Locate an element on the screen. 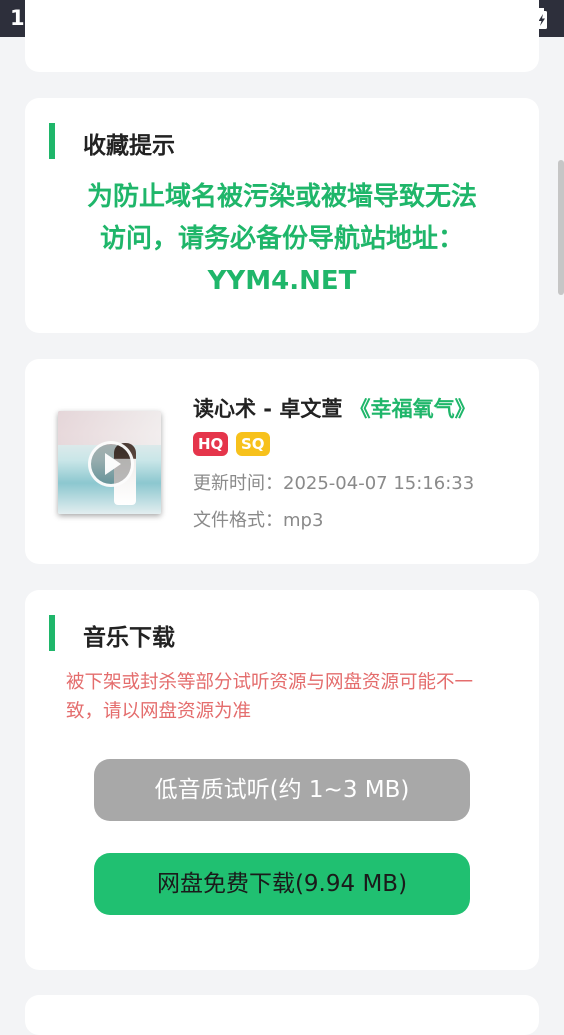 The width and height of the screenshot is (564, 1035). play-icon is located at coordinates (111, 464).